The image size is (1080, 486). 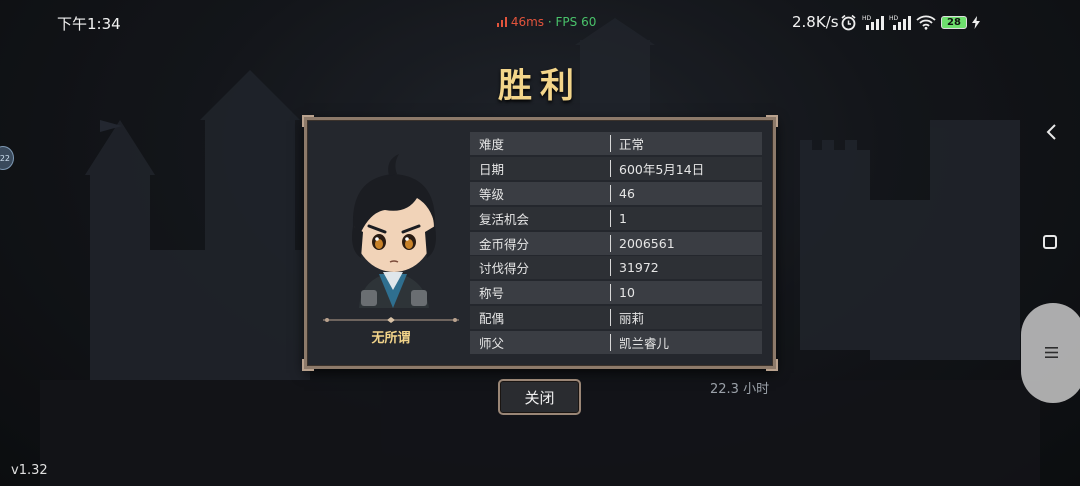 What do you see at coordinates (616, 318) in the screenshot?
I see `stat-row: 配偶 丽莉` at bounding box center [616, 318].